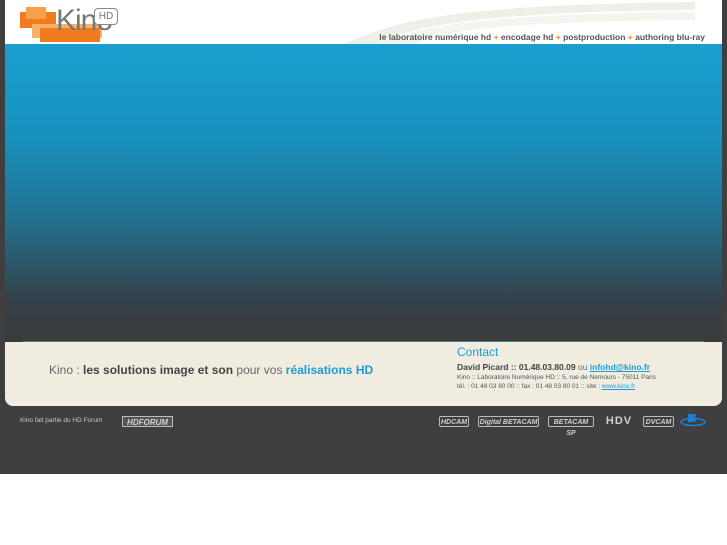  What do you see at coordinates (61, 420) in the screenshot?
I see `footer-note: Kino fait partie du HD Forum` at bounding box center [61, 420].